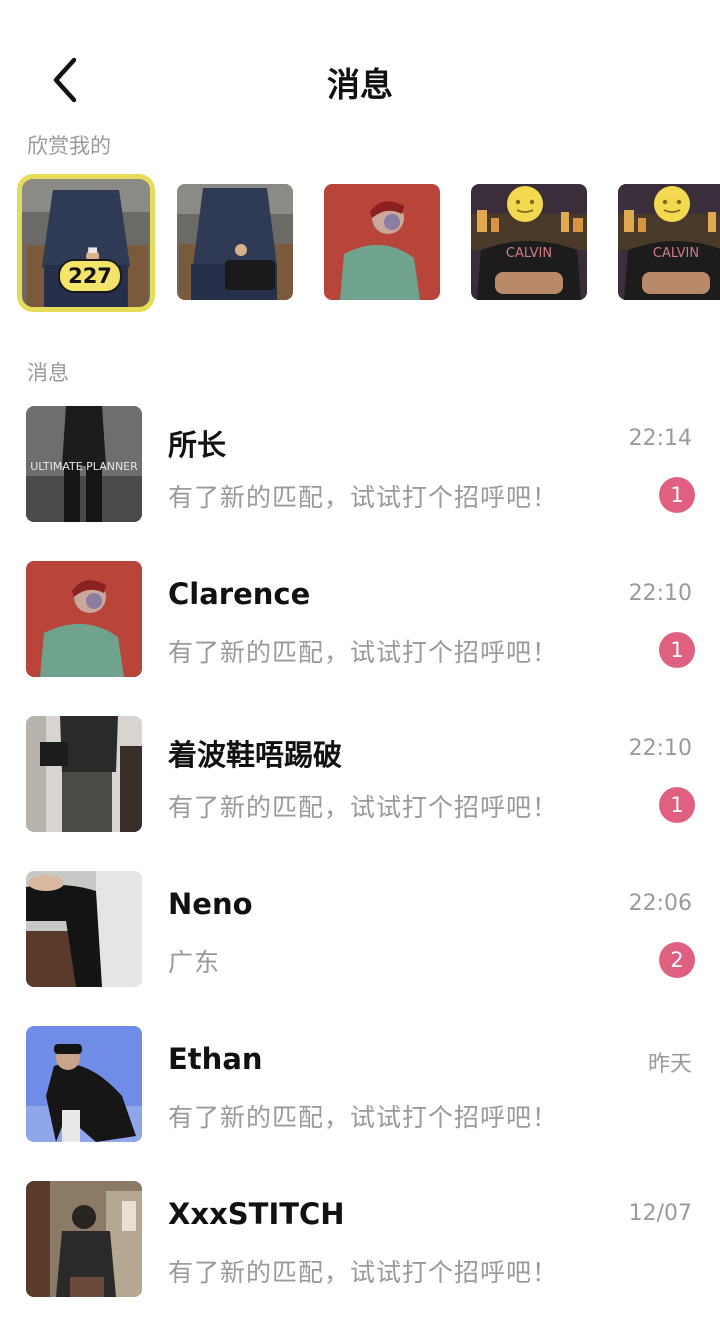 This screenshot has width=720, height=1320. What do you see at coordinates (677, 960) in the screenshot?
I see `unread-badge: 2` at bounding box center [677, 960].